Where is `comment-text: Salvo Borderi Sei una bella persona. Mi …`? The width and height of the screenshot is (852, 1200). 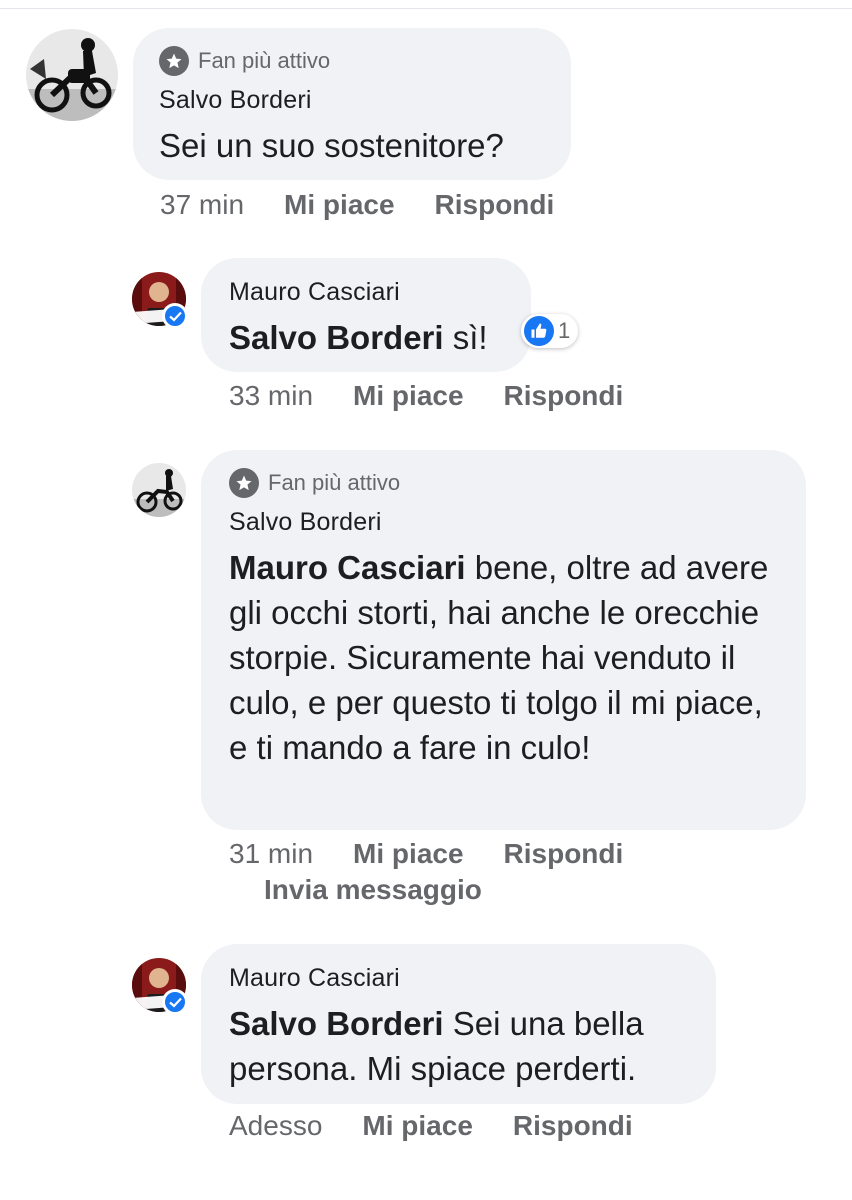
comment-text: Salvo Borderi Sei una bella persona. Mi … is located at coordinates (458, 1046).